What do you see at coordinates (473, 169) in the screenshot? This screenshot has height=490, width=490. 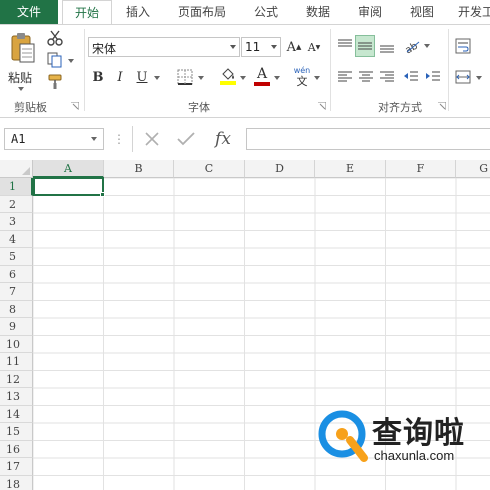 I see `column-header-g: G` at bounding box center [473, 169].